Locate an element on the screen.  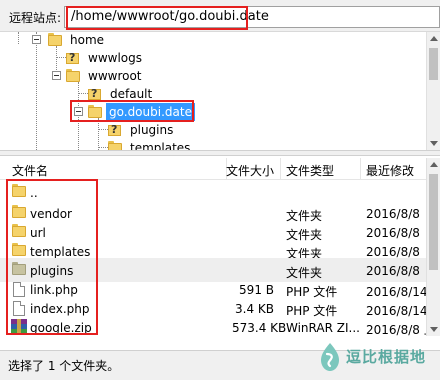
tree-item-plugins: ? plugins is located at coordinates (158, 130).